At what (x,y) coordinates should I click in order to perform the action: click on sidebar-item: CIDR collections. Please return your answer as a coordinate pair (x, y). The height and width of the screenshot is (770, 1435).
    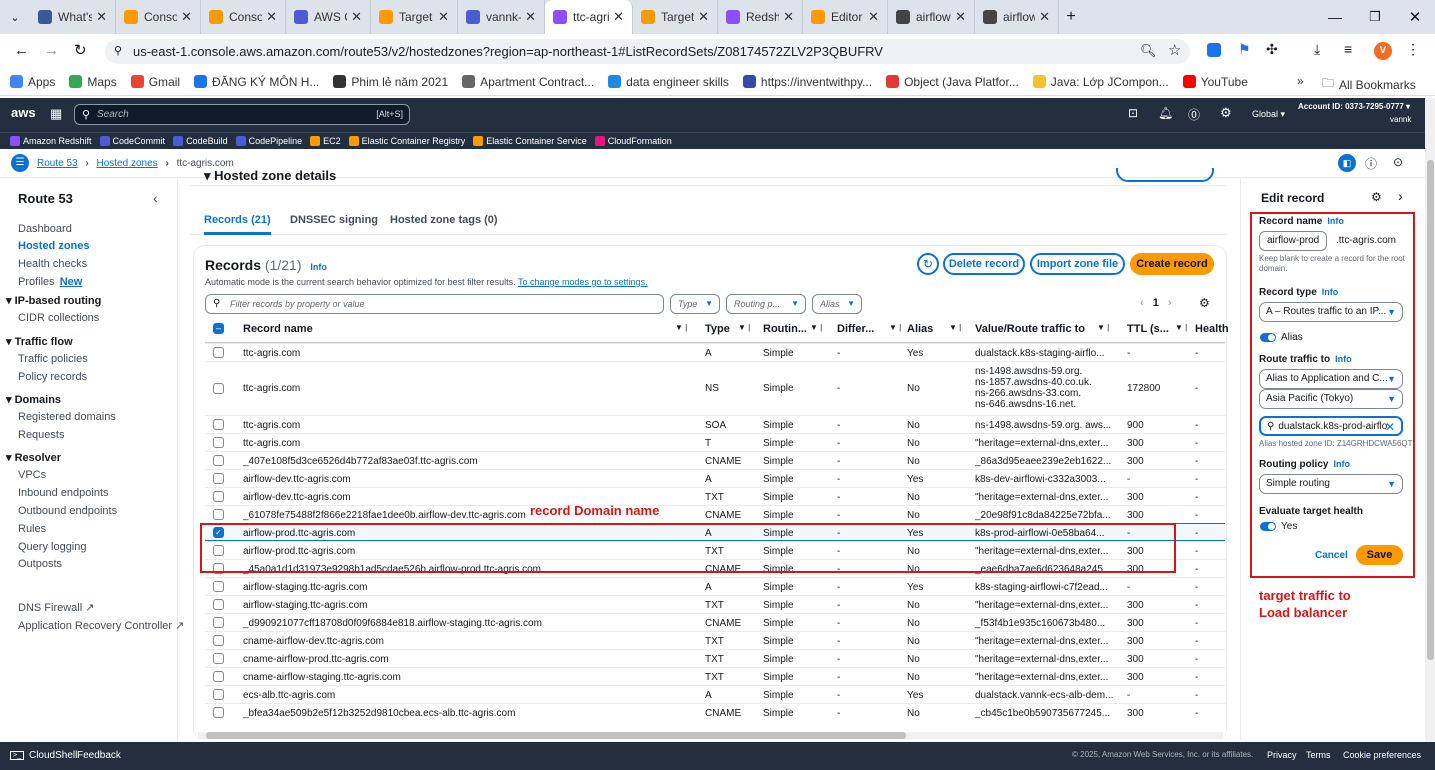
    Looking at the image, I should click on (58, 318).